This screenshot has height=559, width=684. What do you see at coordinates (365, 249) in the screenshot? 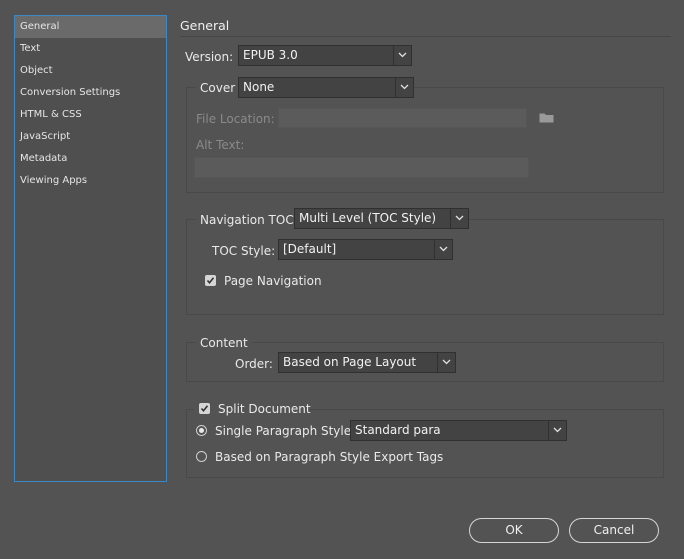
I see `toc-style-select: [Default]` at bounding box center [365, 249].